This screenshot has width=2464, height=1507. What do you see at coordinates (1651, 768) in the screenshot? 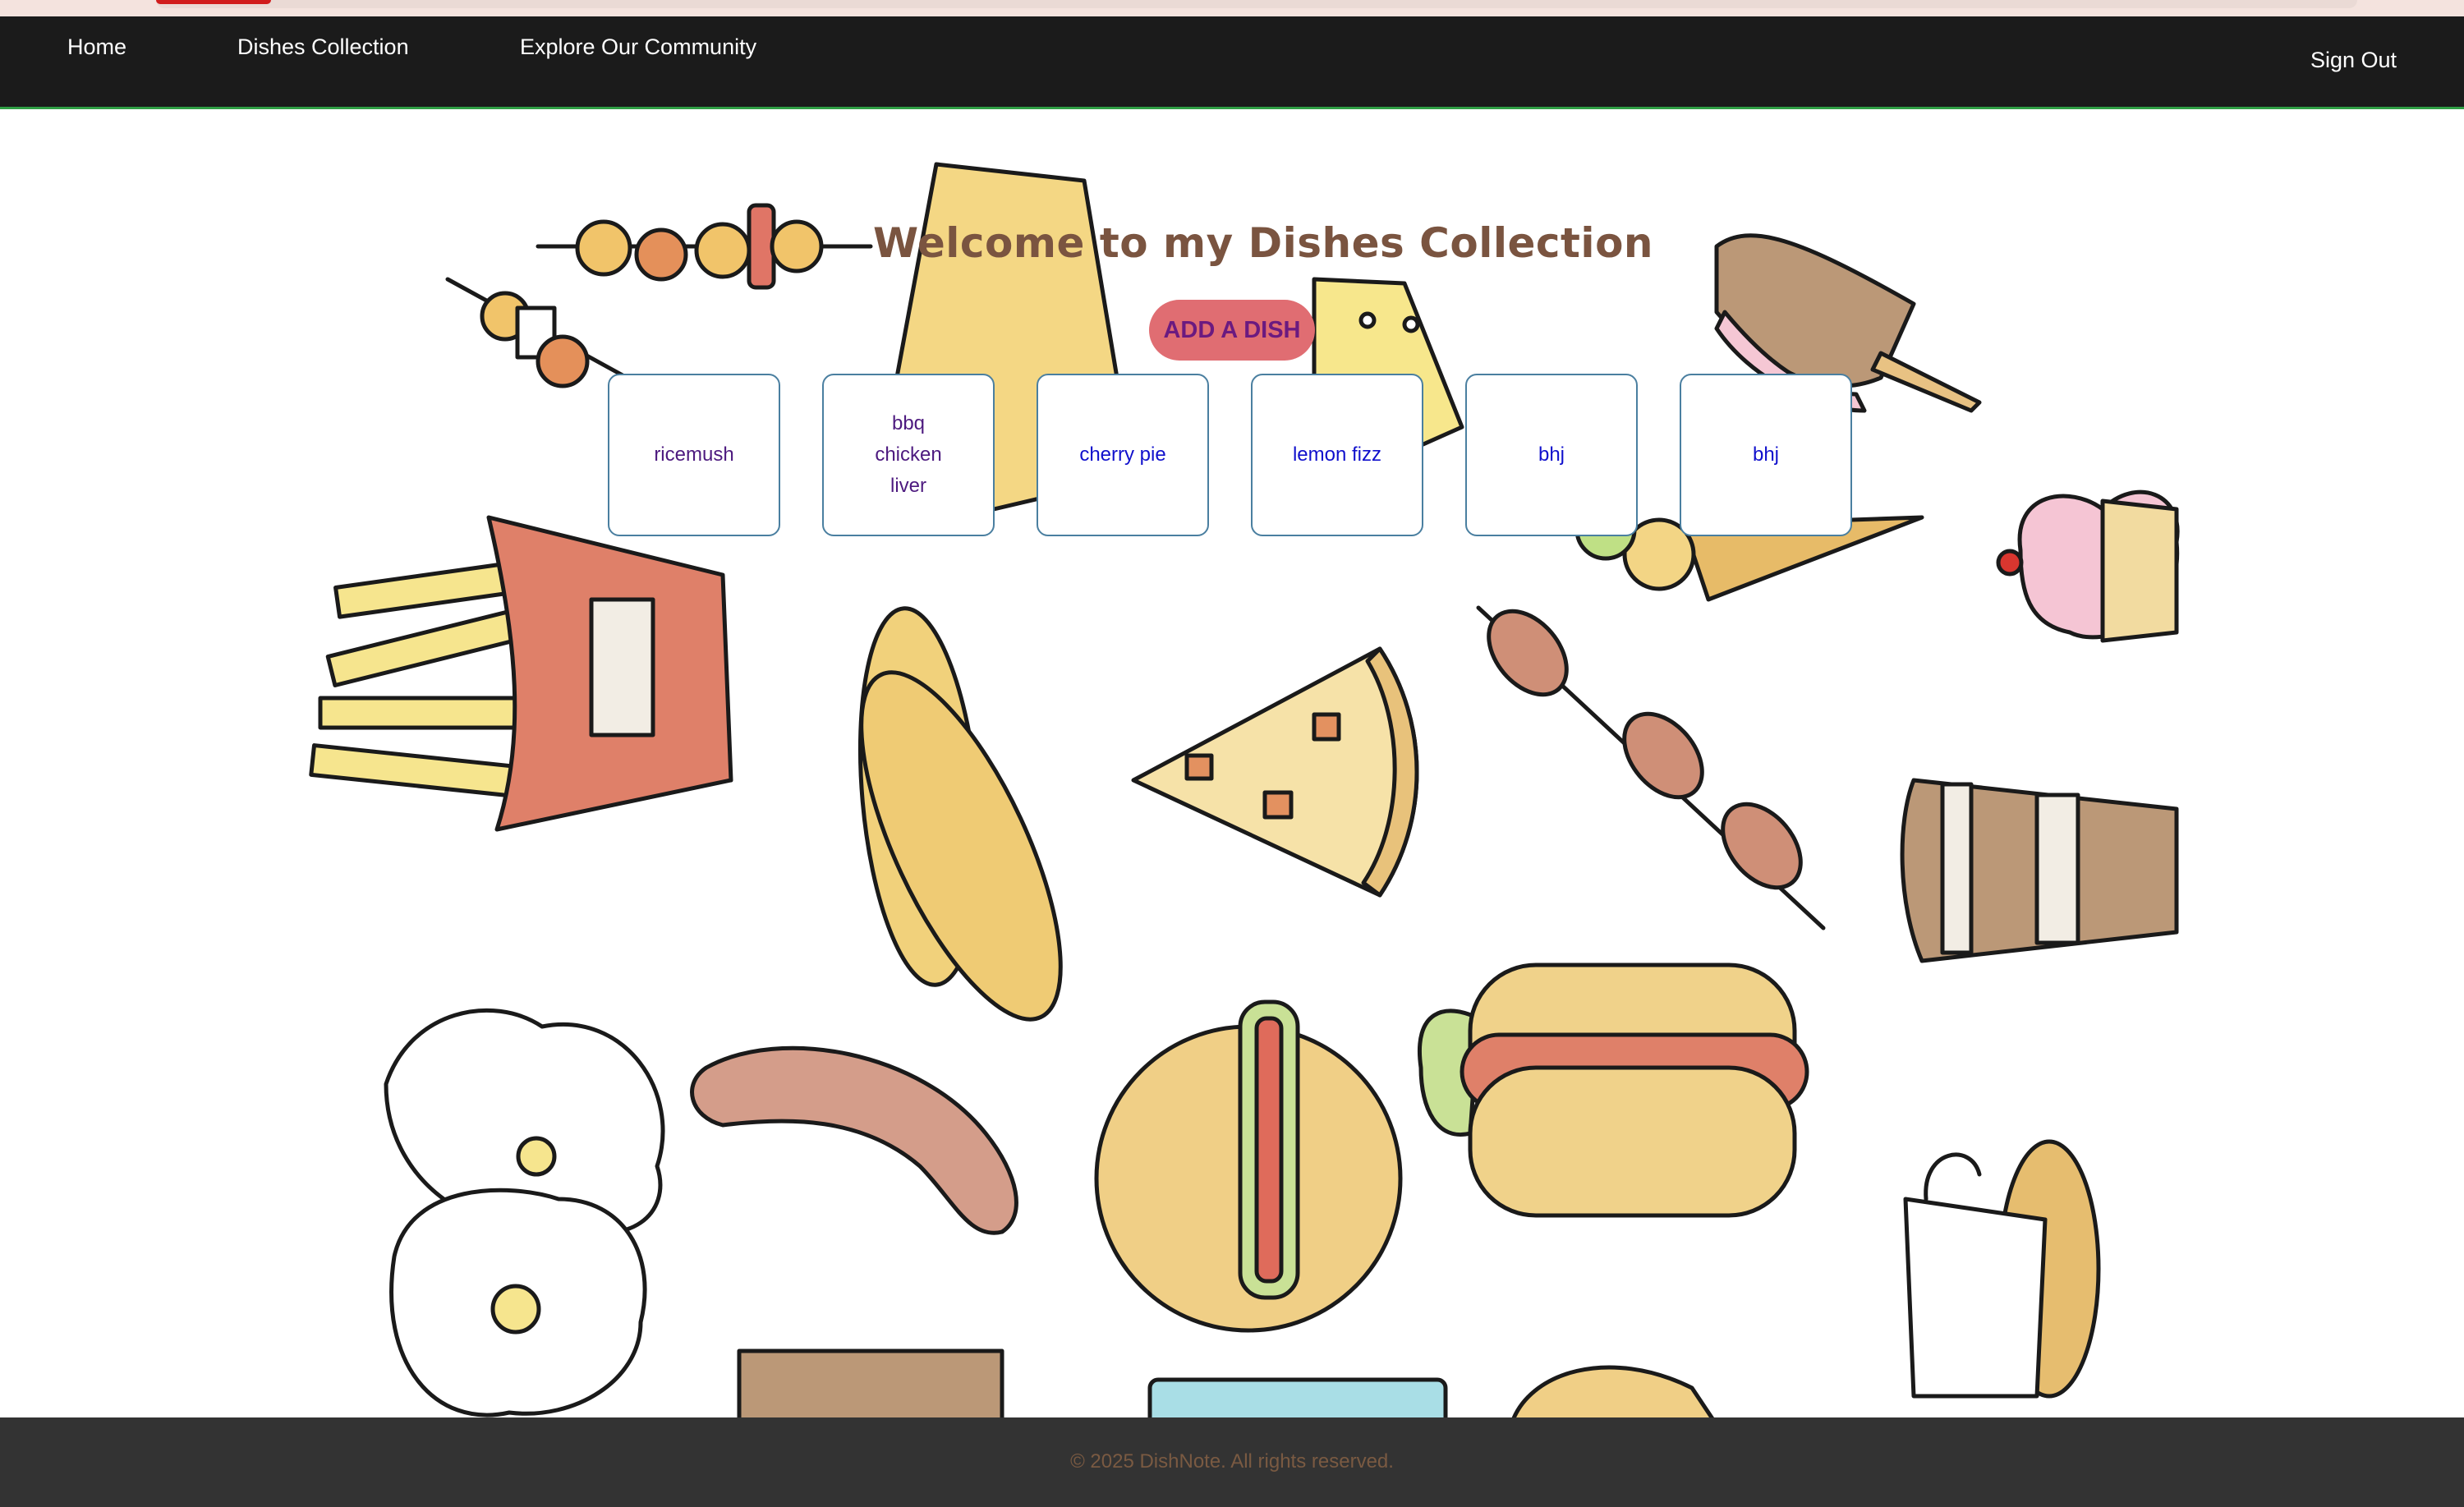
I see `sausage-skewer-doodle` at bounding box center [1651, 768].